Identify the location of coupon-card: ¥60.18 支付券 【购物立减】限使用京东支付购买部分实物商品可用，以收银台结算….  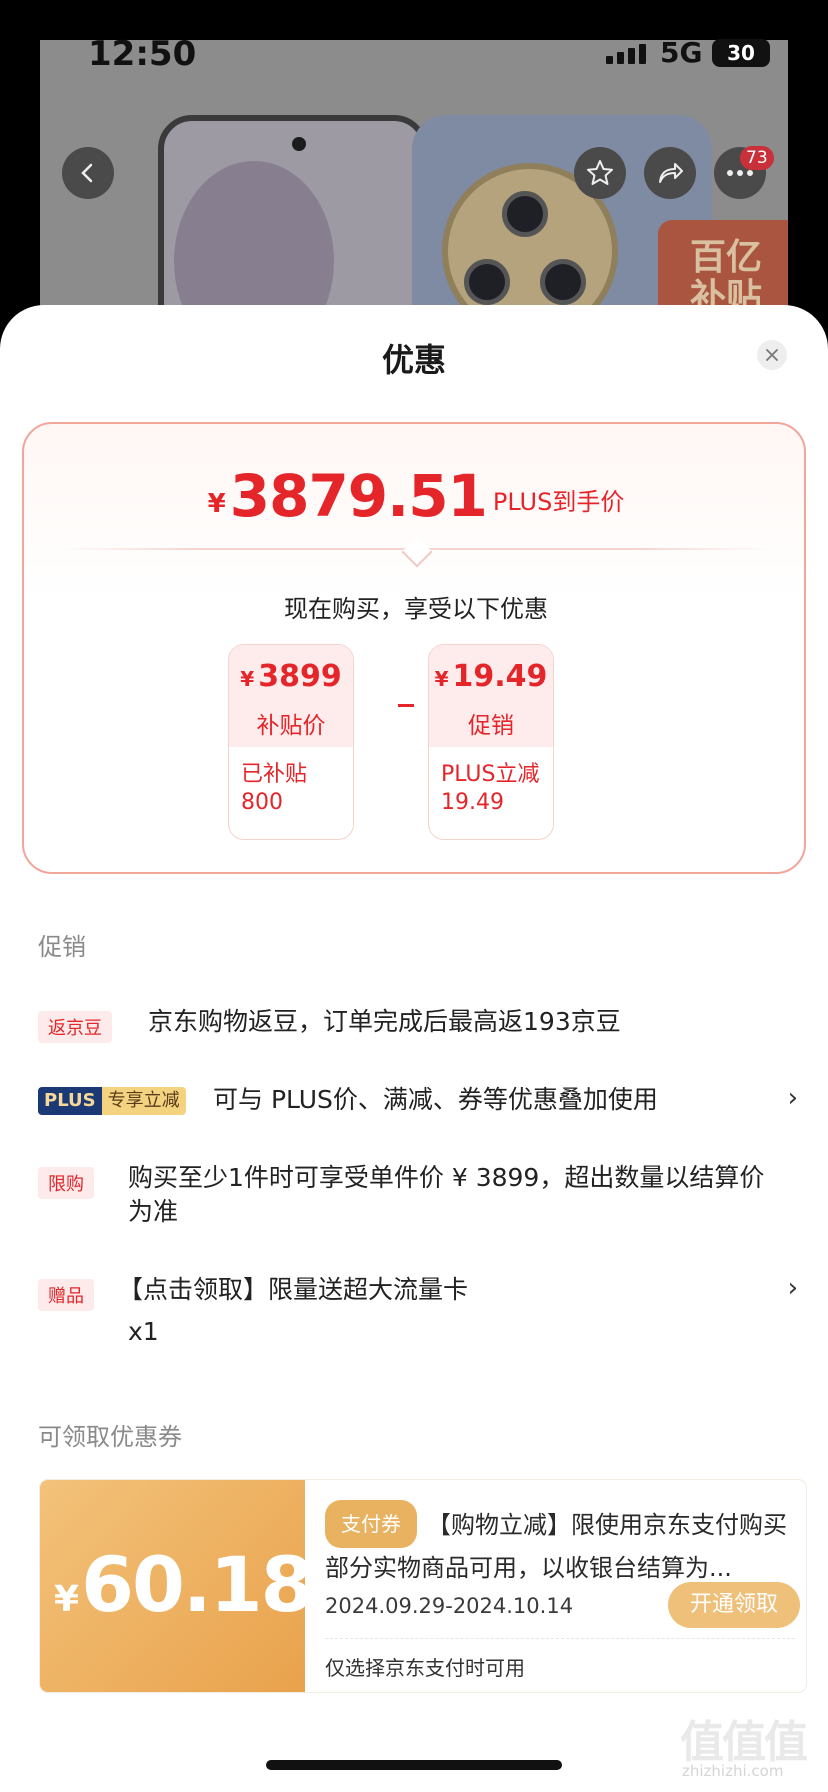
(423, 1586).